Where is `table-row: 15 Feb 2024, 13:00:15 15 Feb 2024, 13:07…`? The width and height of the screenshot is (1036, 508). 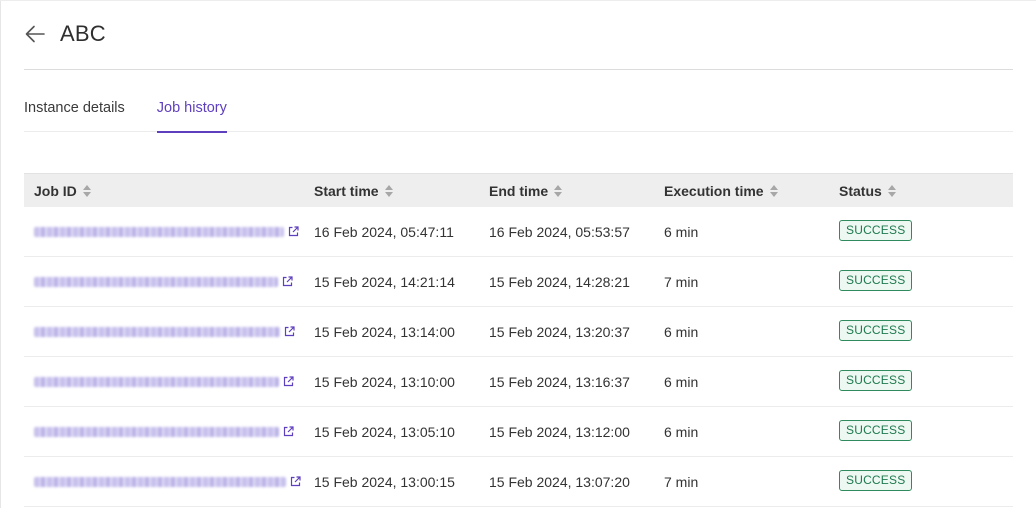
table-row: 15 Feb 2024, 13:00:15 15 Feb 2024, 13:07… is located at coordinates (518, 482).